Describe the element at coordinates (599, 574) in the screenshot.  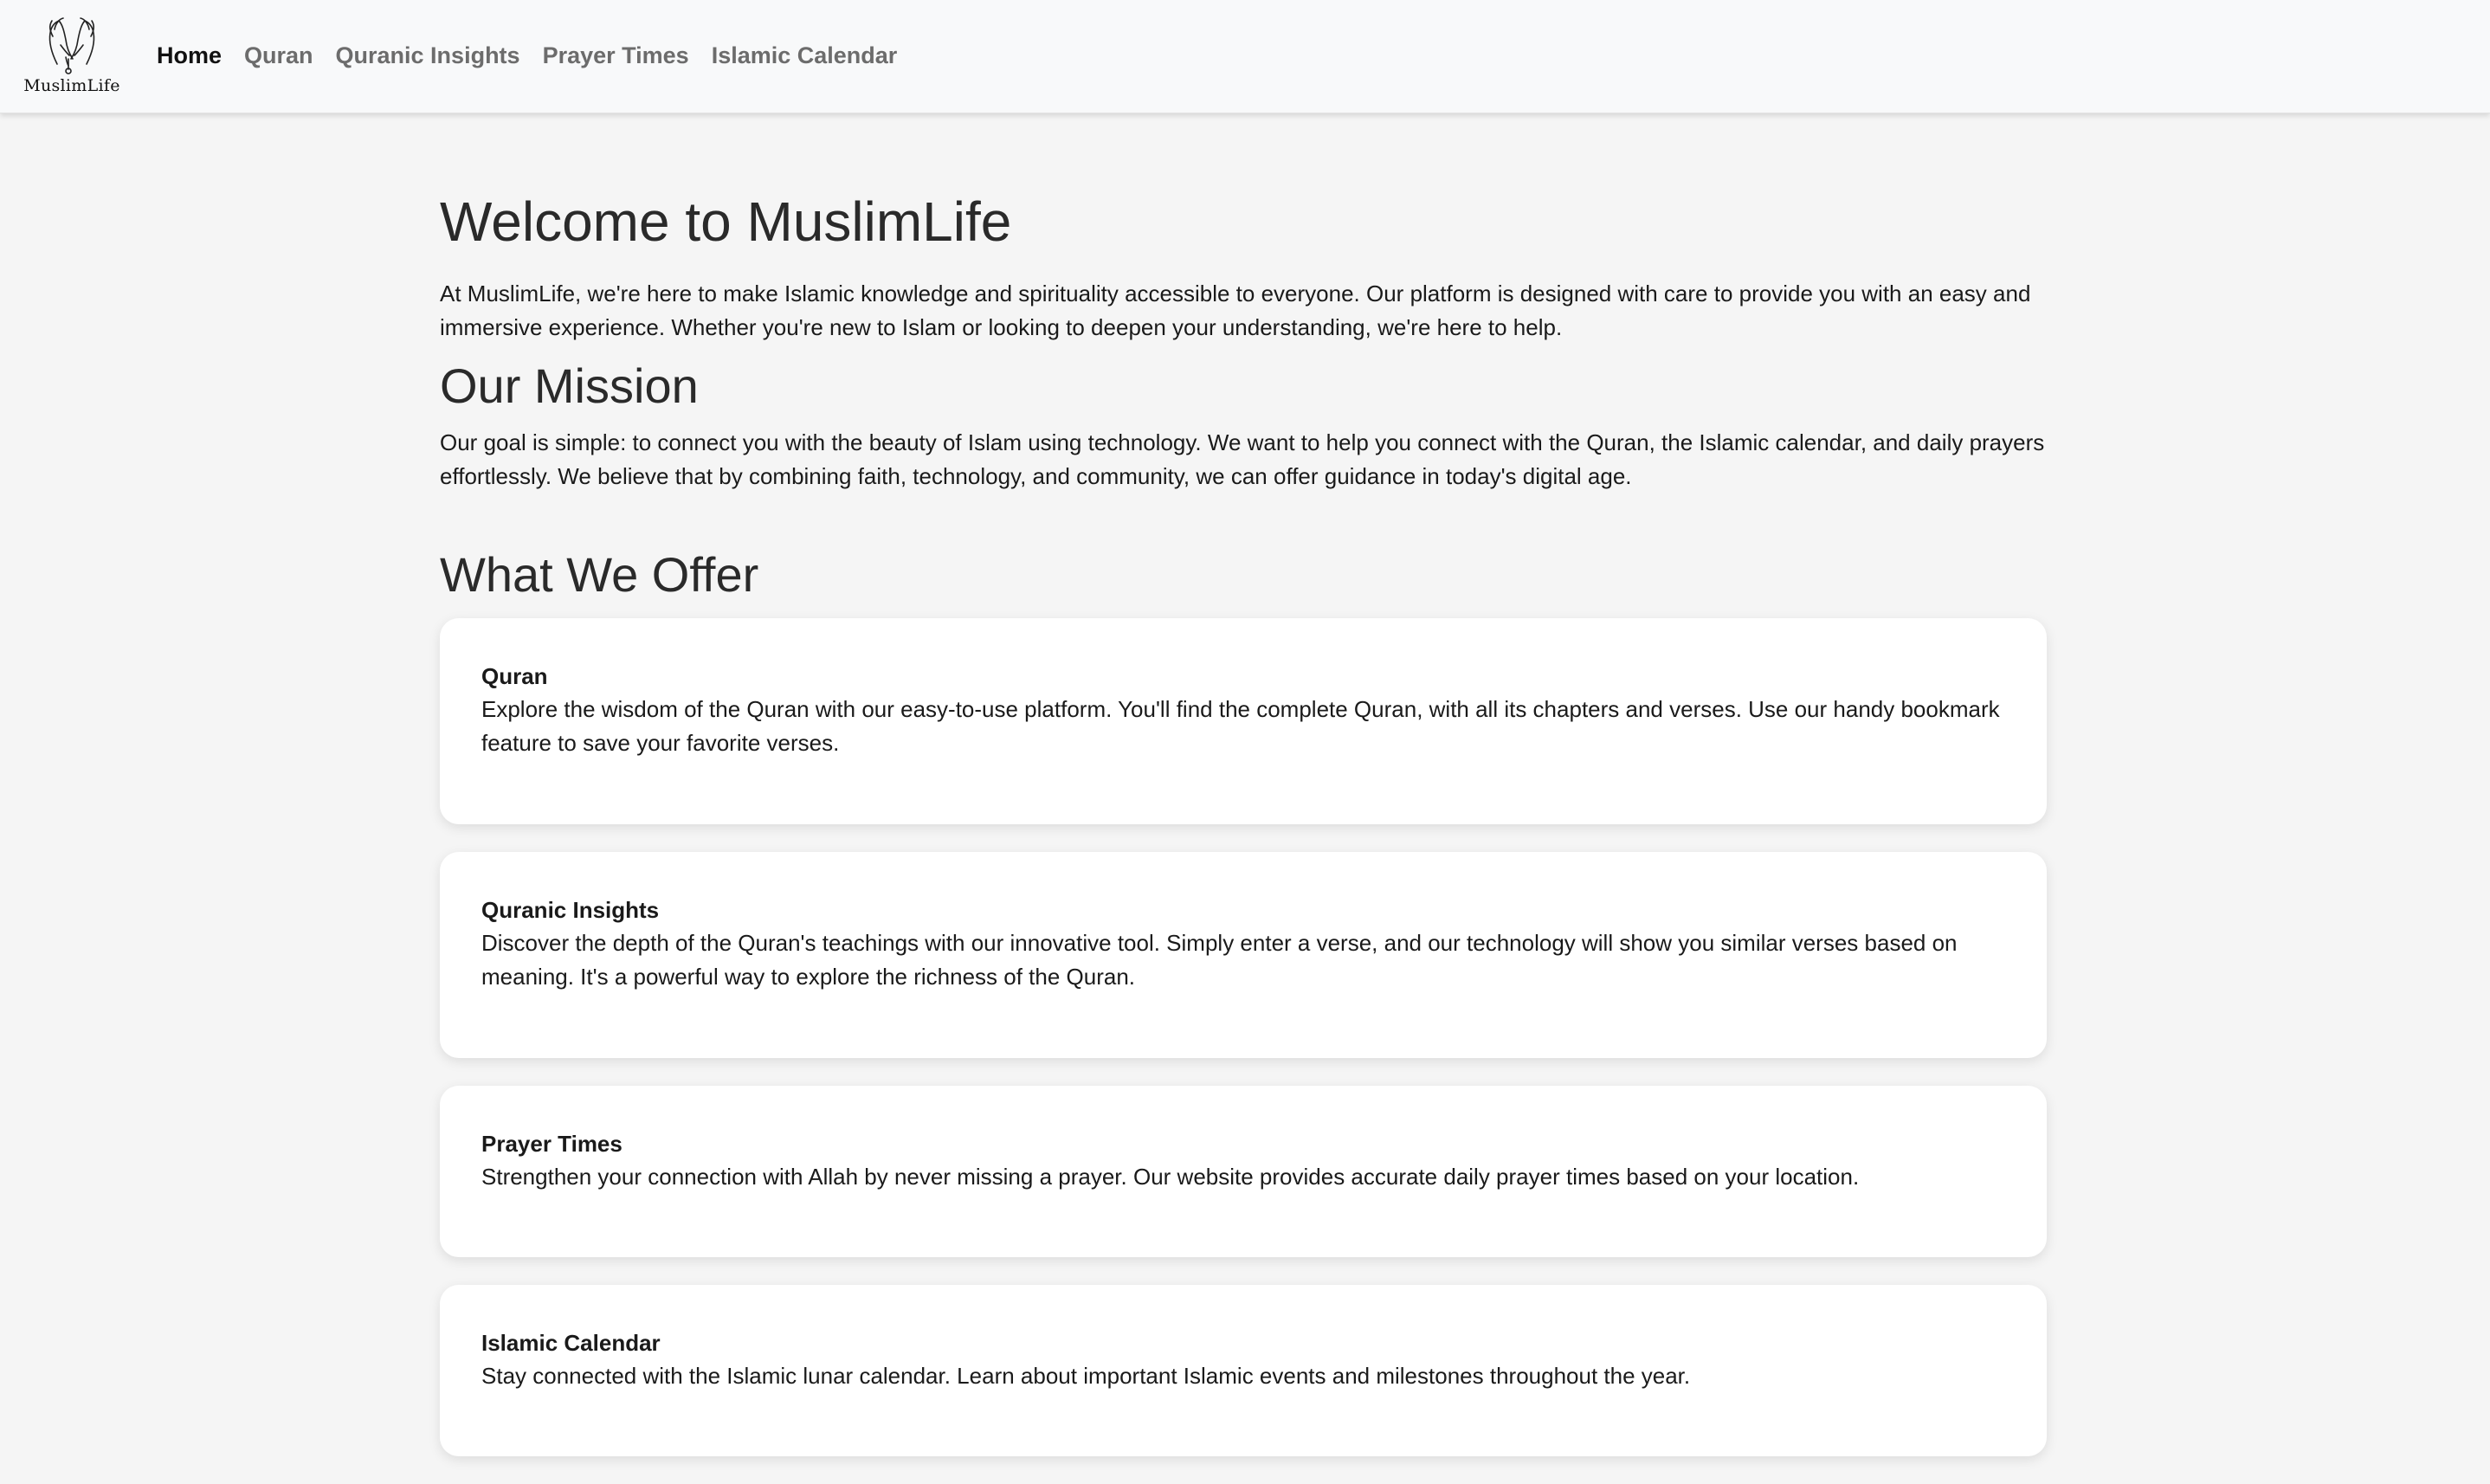
I see `offer-title: What We Offer` at that location.